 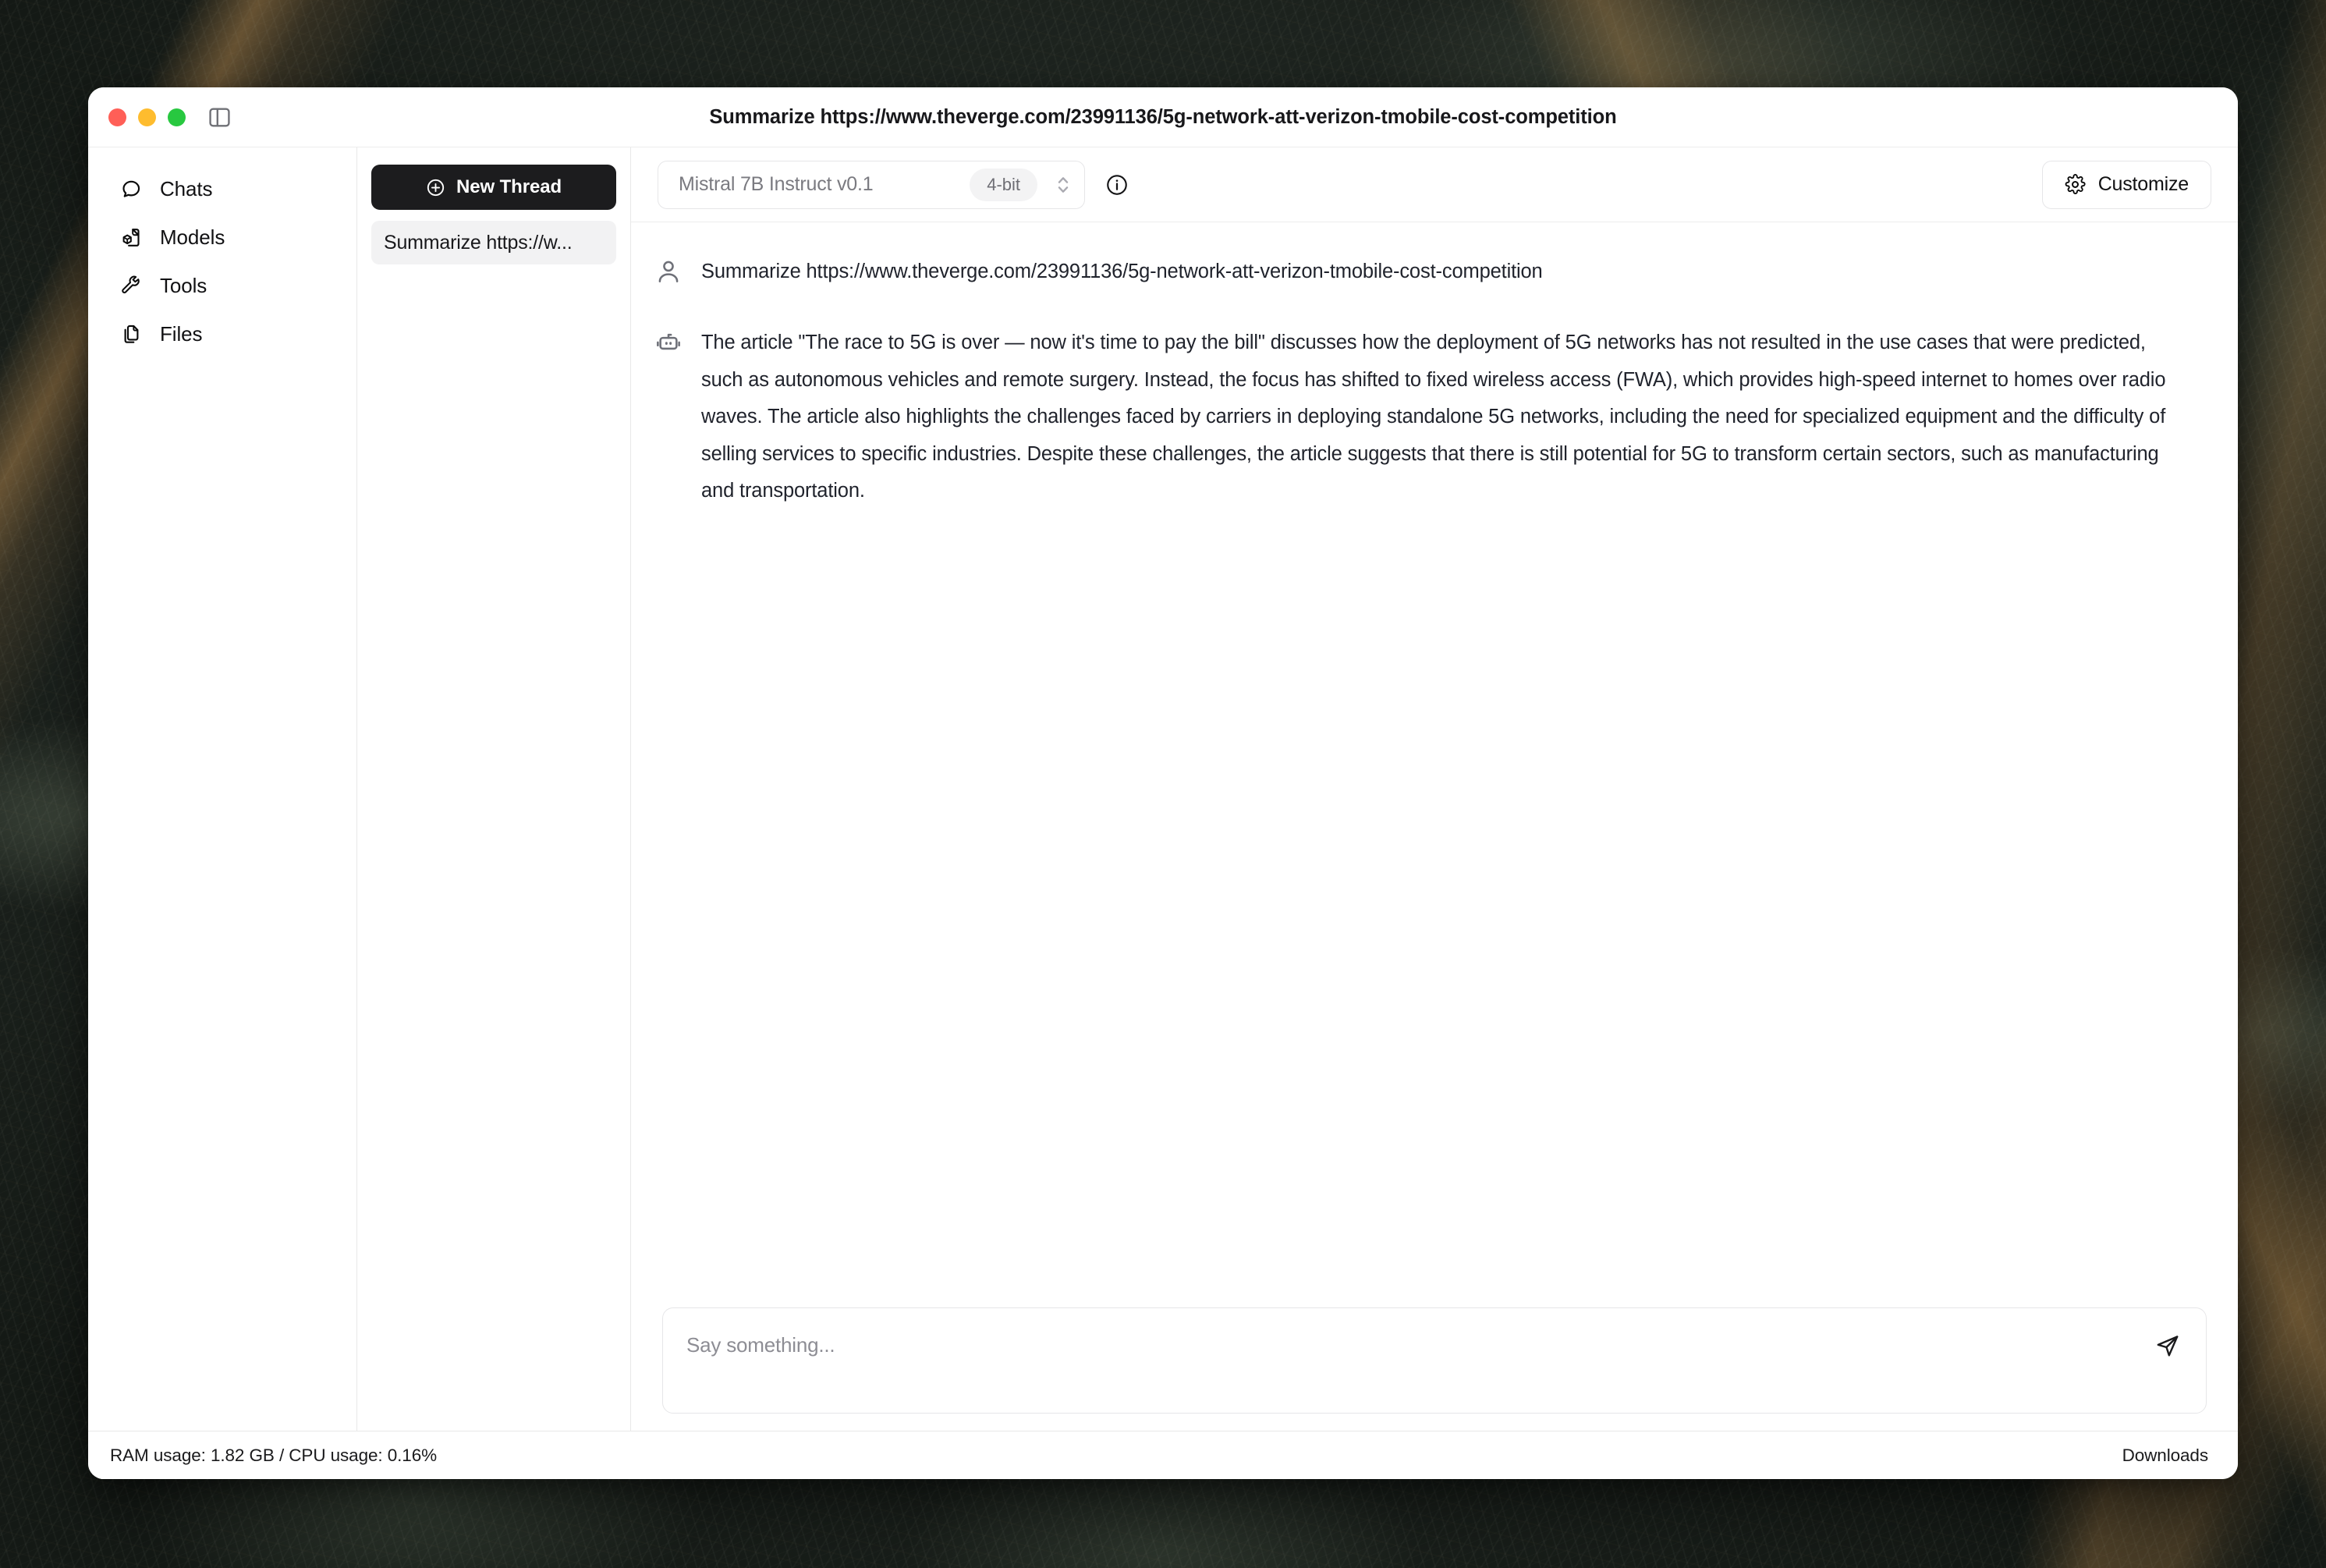 I want to click on quantization-badge: 4-bit, so click(x=1003, y=184).